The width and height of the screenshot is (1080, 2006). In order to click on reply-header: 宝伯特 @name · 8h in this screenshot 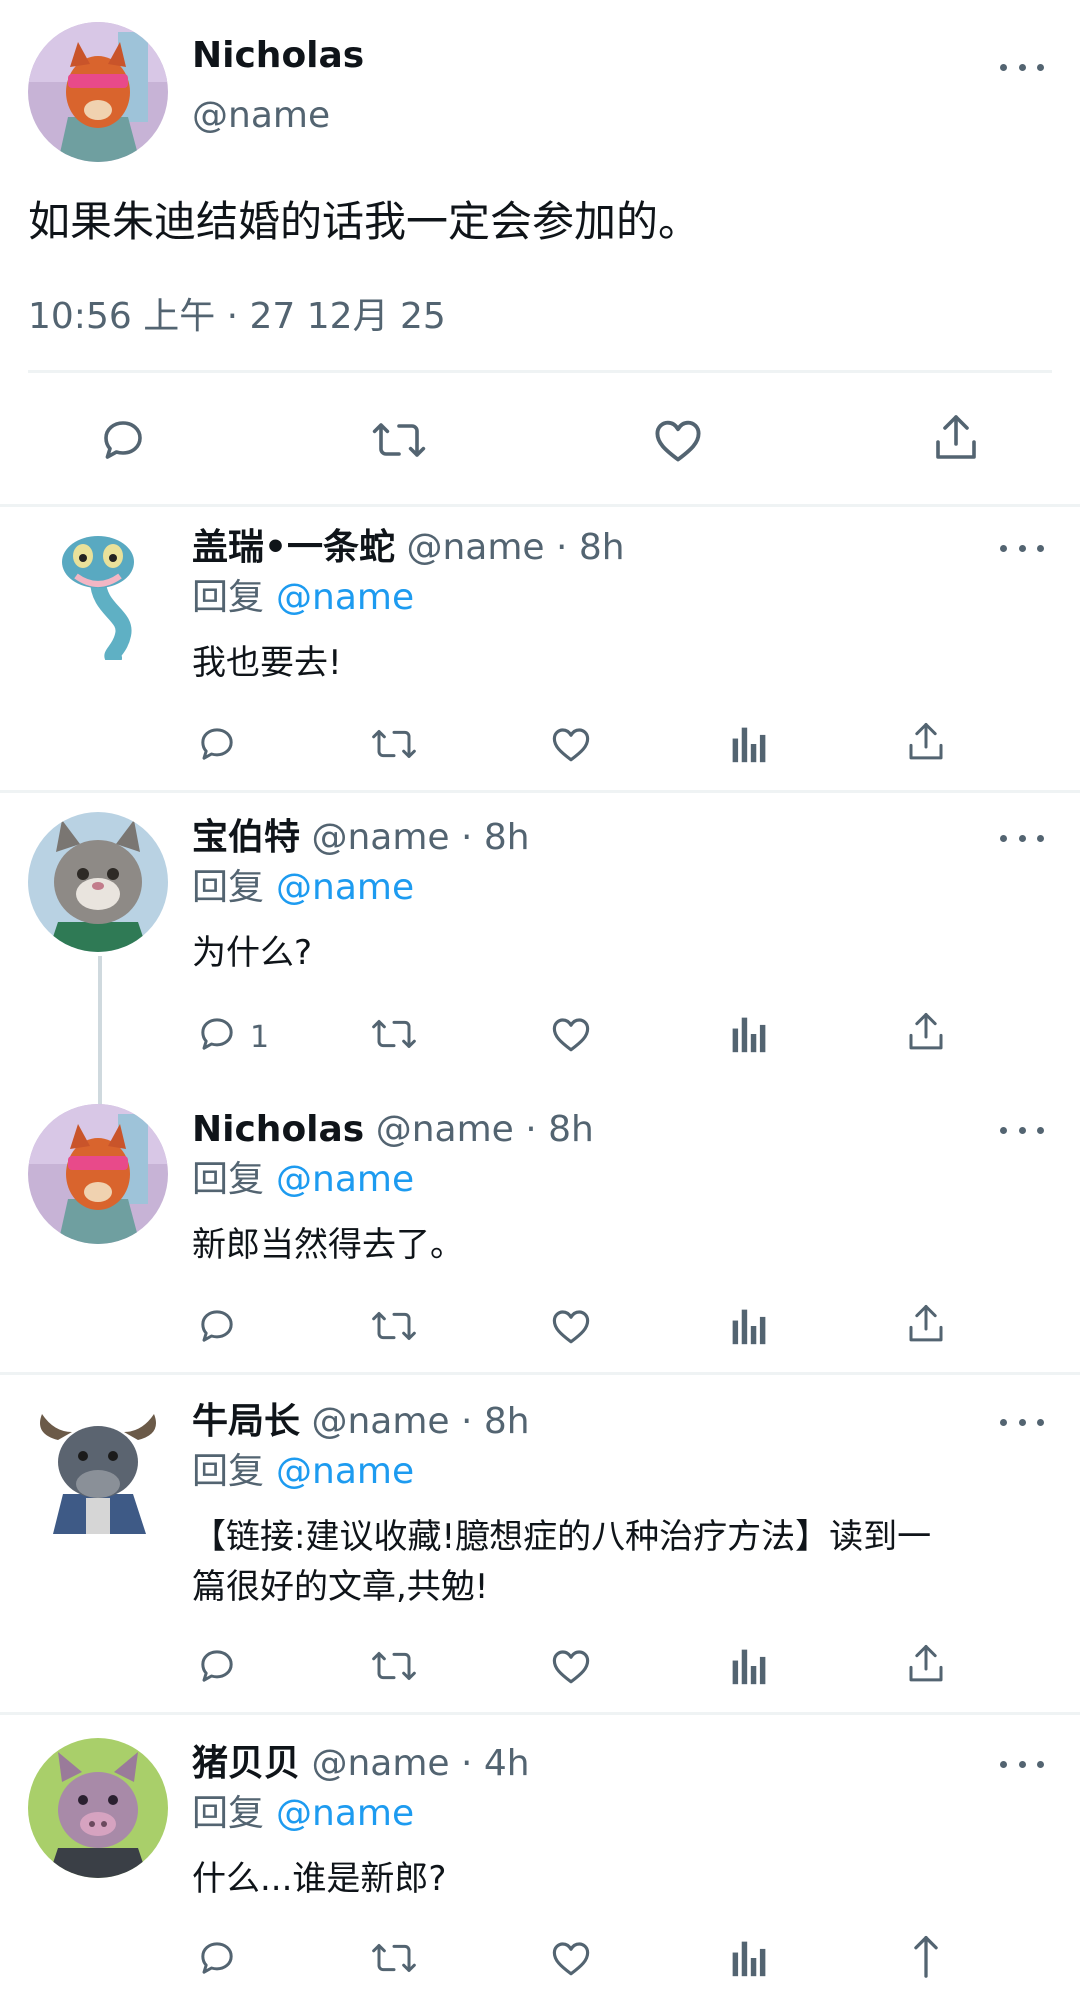, I will do `click(361, 838)`.